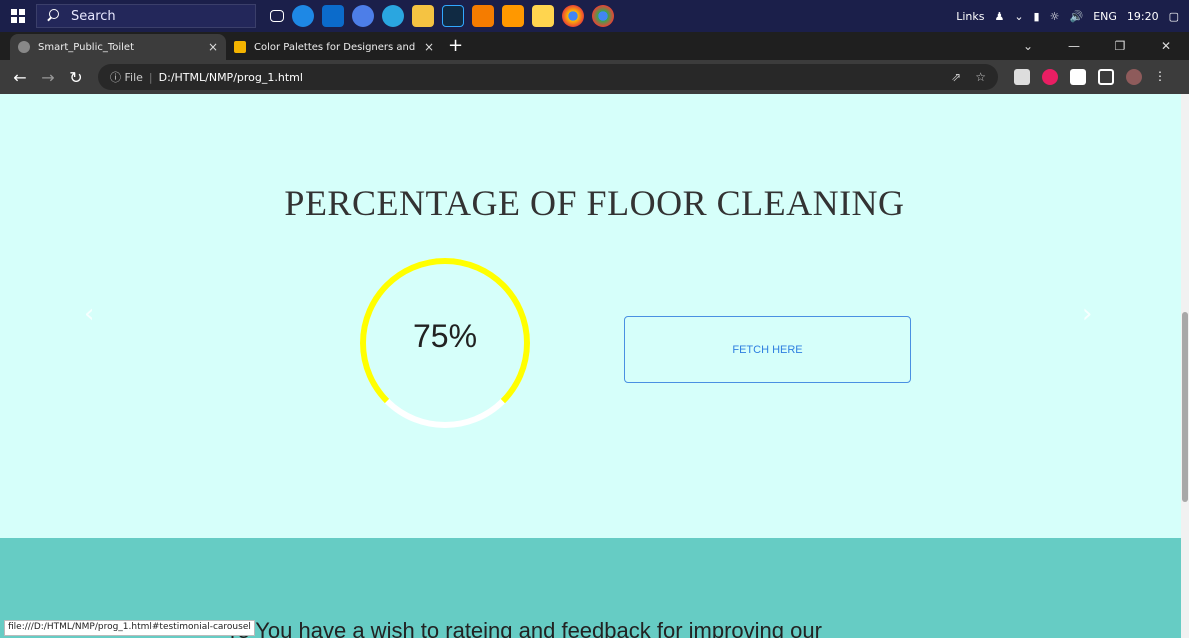 Image resolution: width=1189 pixels, height=638 pixels. Describe the element at coordinates (1134, 77) in the screenshot. I see `profile-avatar` at that location.